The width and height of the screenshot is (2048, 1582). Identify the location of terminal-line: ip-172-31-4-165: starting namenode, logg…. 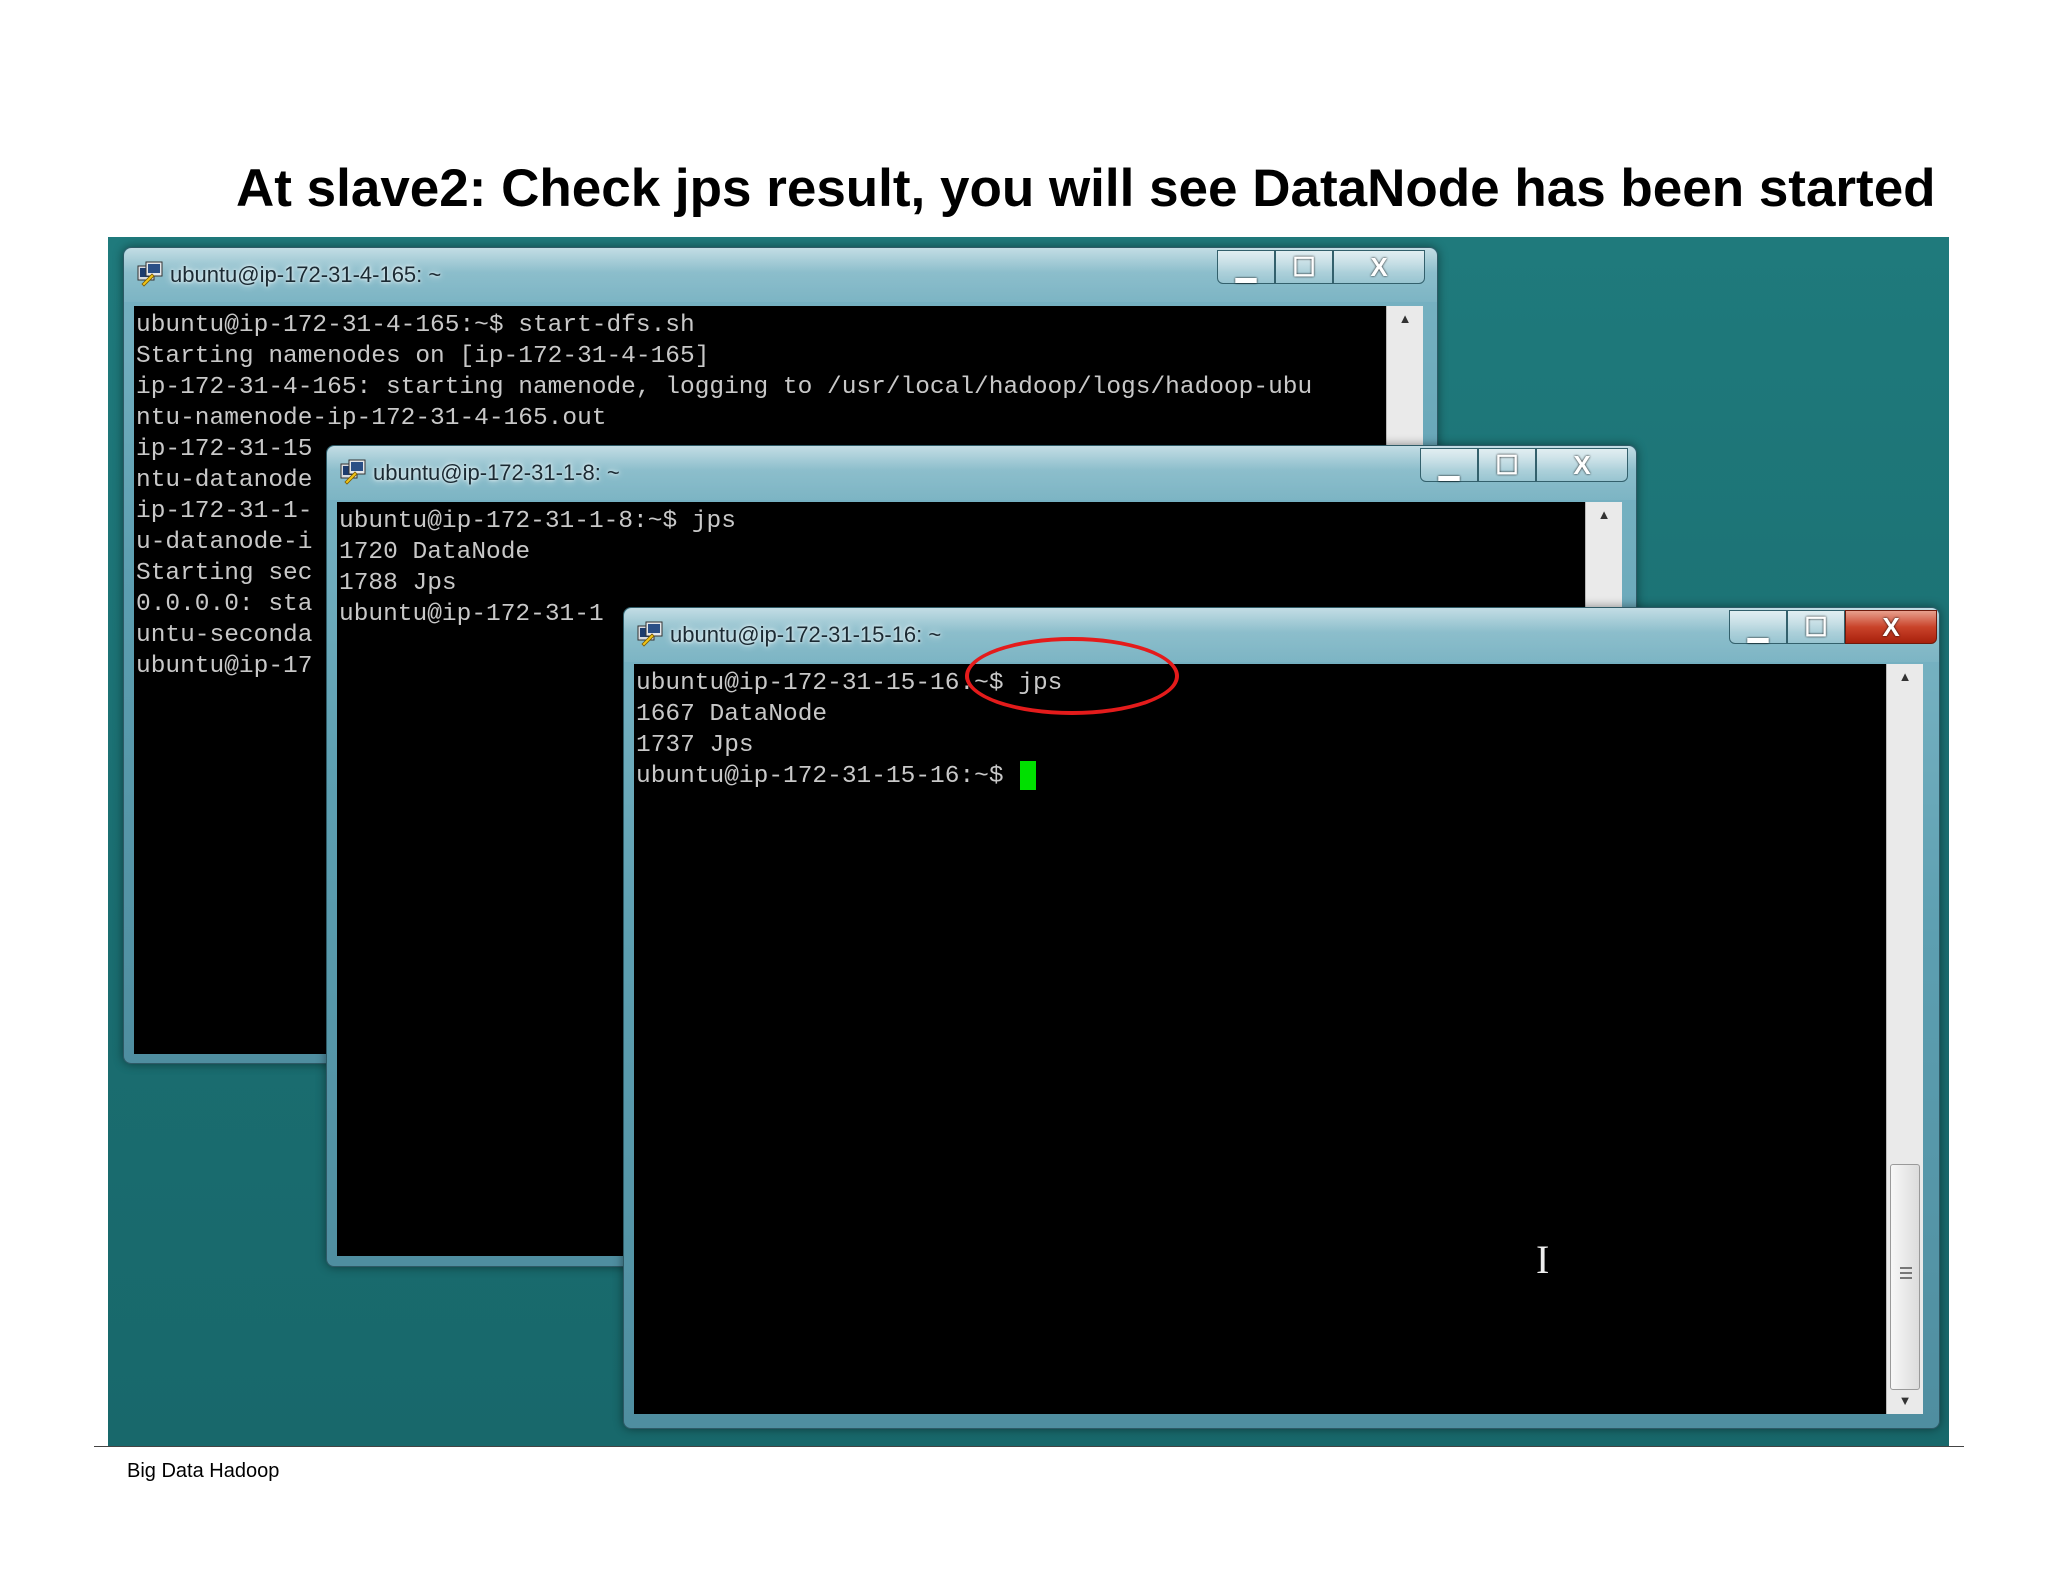
(724, 387).